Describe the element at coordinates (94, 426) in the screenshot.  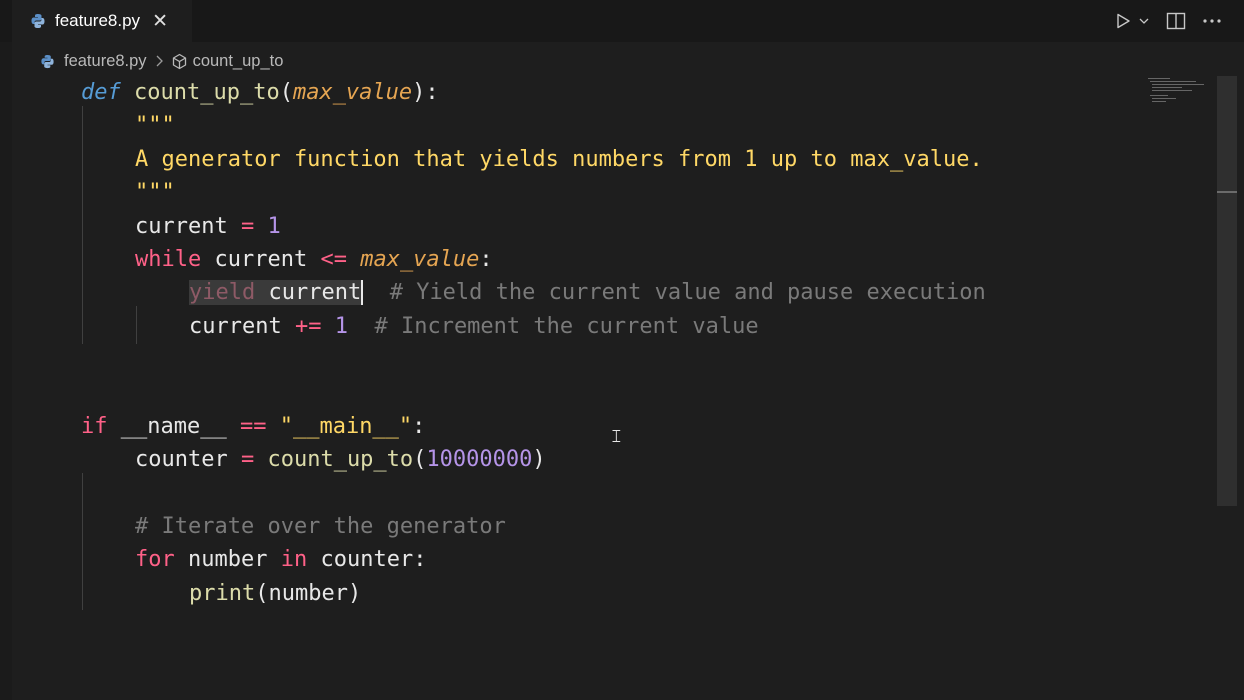
I see `keyword-if: if` at that location.